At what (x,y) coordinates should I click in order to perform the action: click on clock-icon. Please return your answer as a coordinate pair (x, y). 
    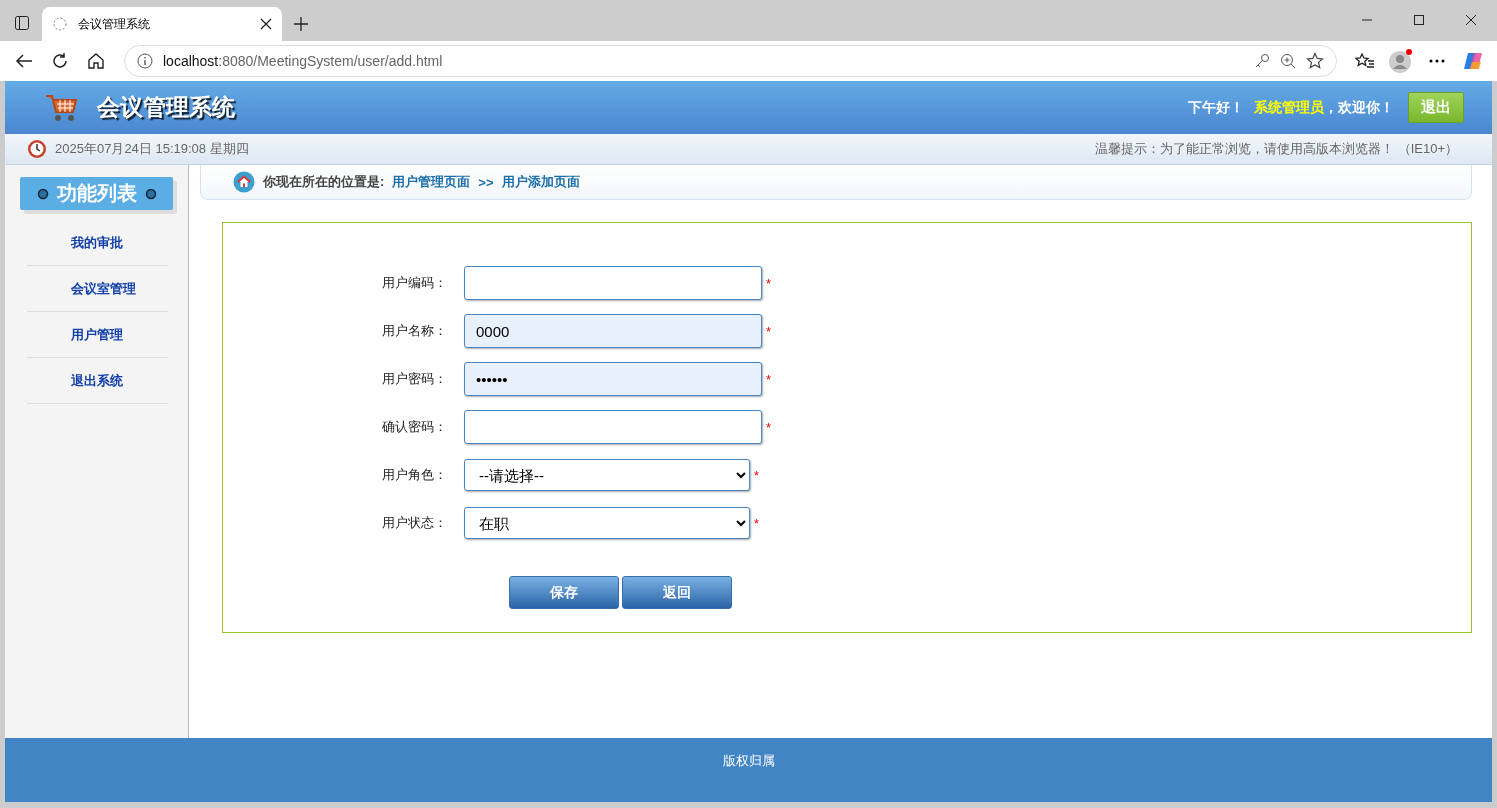
    Looking at the image, I should click on (37, 149).